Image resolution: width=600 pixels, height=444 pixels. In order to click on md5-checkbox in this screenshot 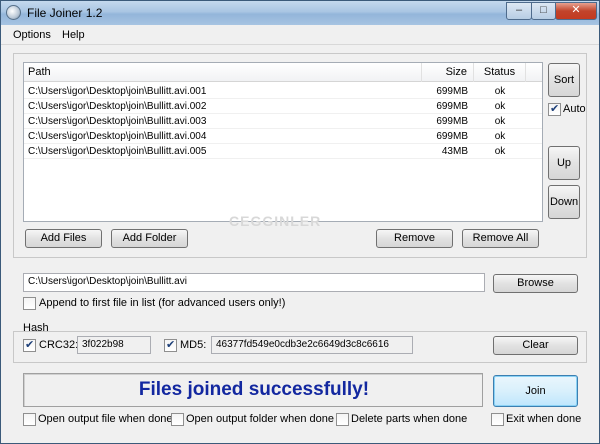, I will do `click(170, 345)`.